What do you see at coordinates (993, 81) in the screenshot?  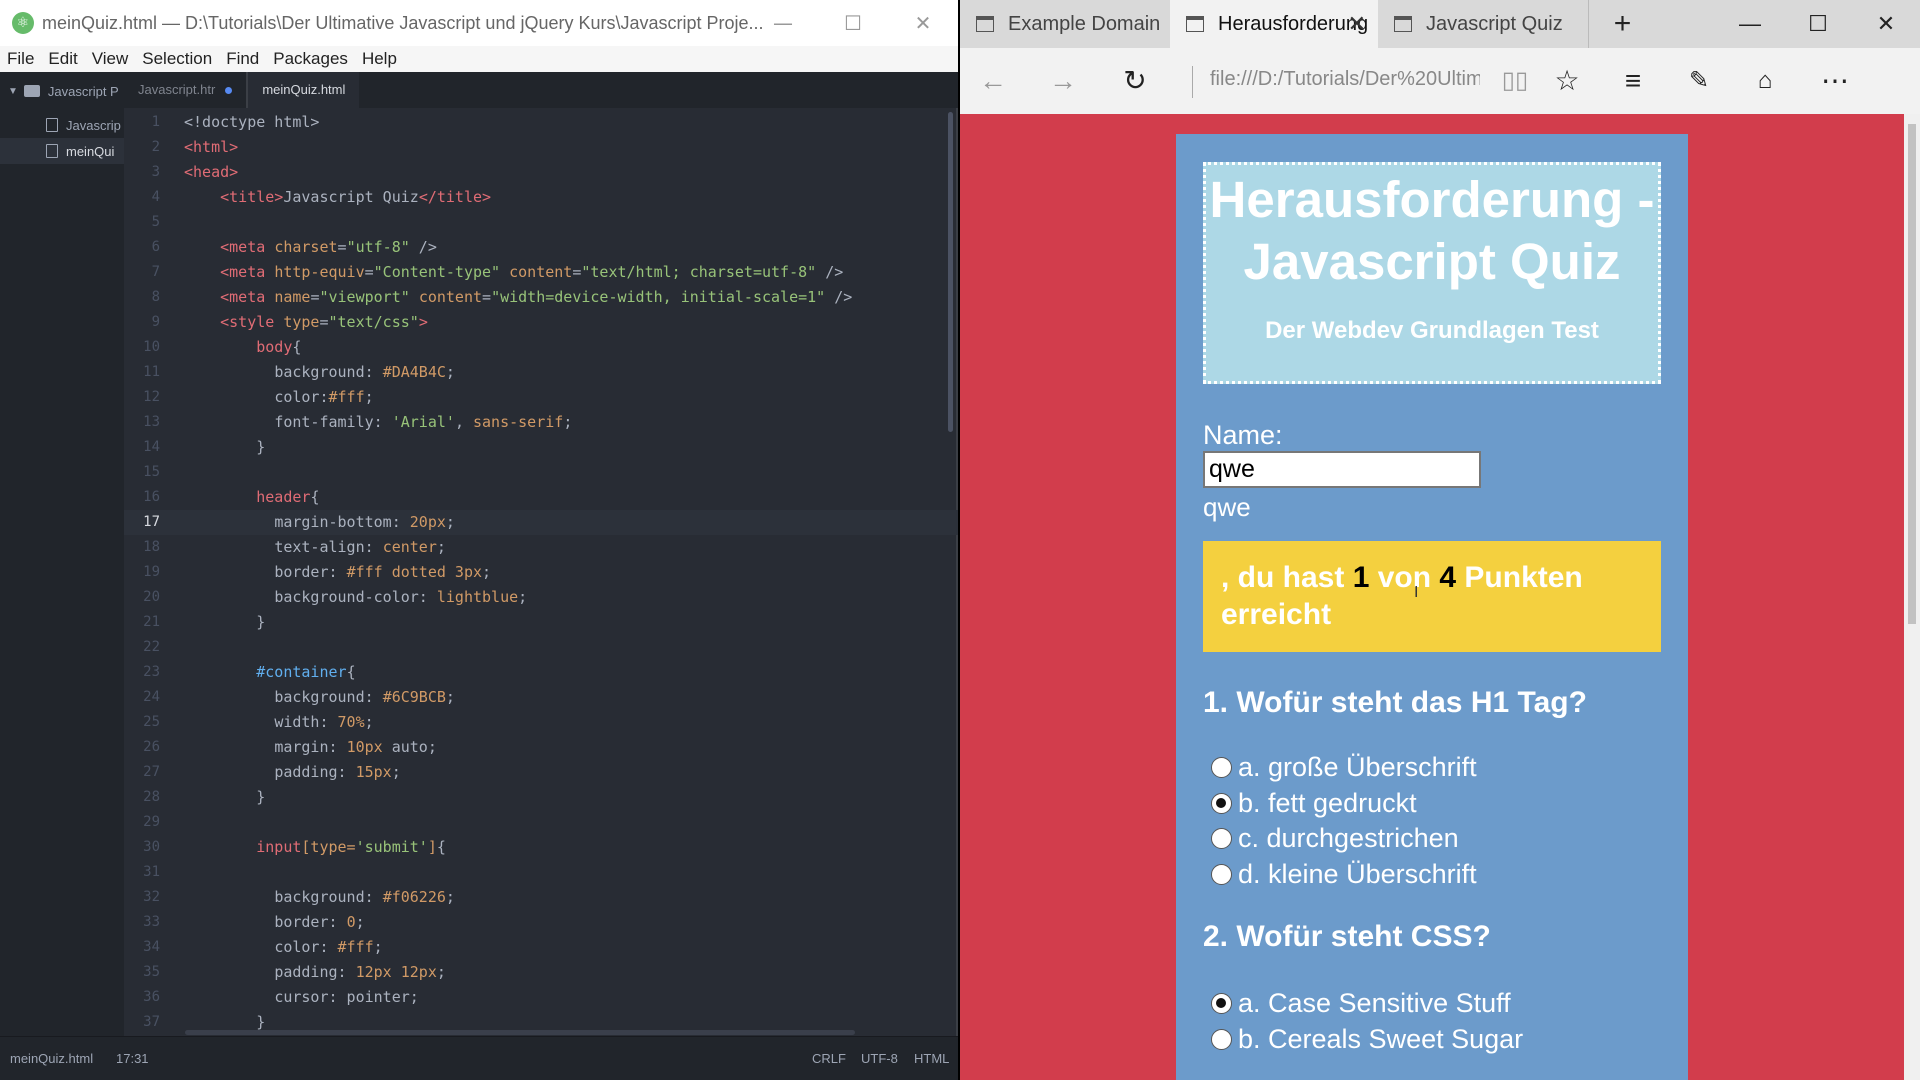 I see `back-arrow-icon: ←` at bounding box center [993, 81].